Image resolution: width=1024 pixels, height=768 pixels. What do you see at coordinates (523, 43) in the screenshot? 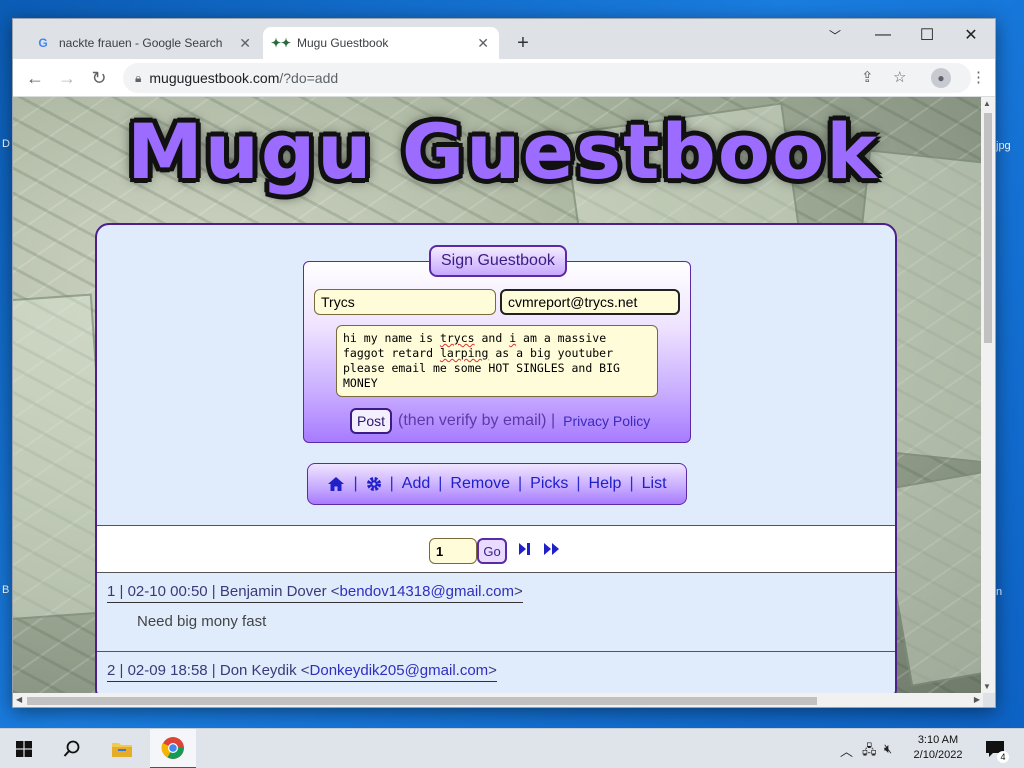
I see `new-tab-button: +` at bounding box center [523, 43].